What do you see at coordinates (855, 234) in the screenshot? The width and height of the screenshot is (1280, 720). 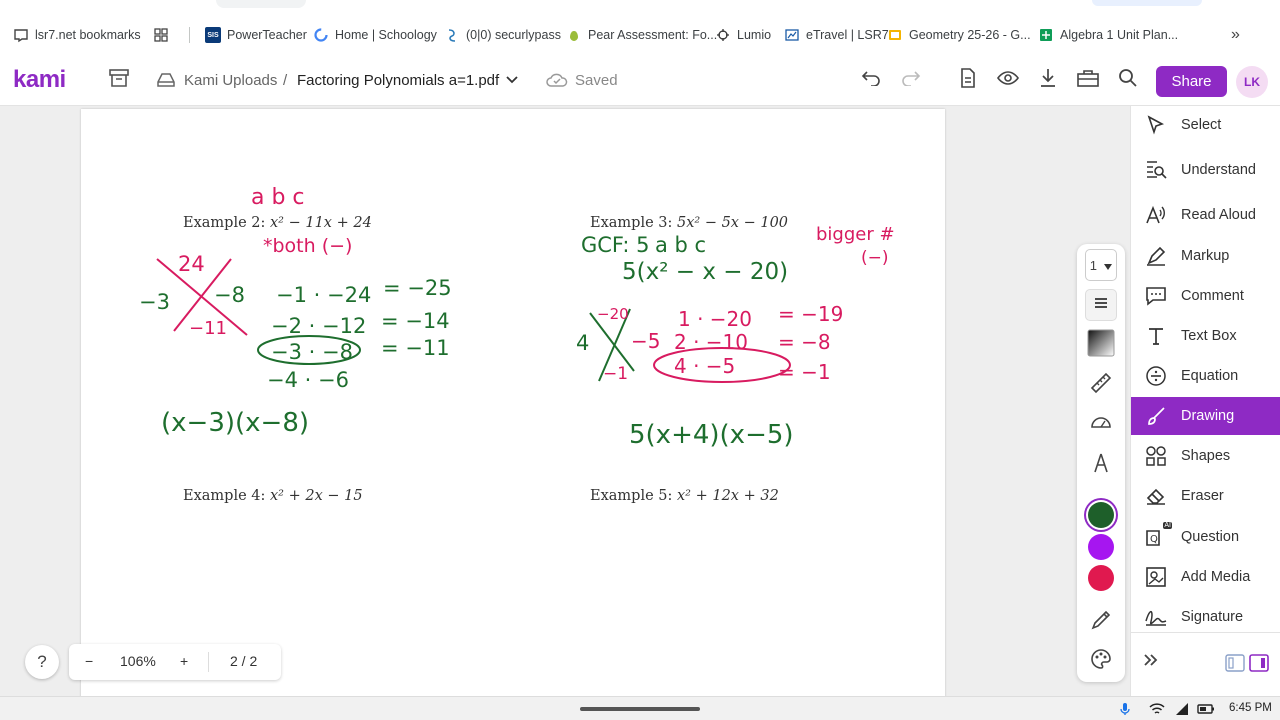 I see `ex3-bigger-note: bigger #` at bounding box center [855, 234].